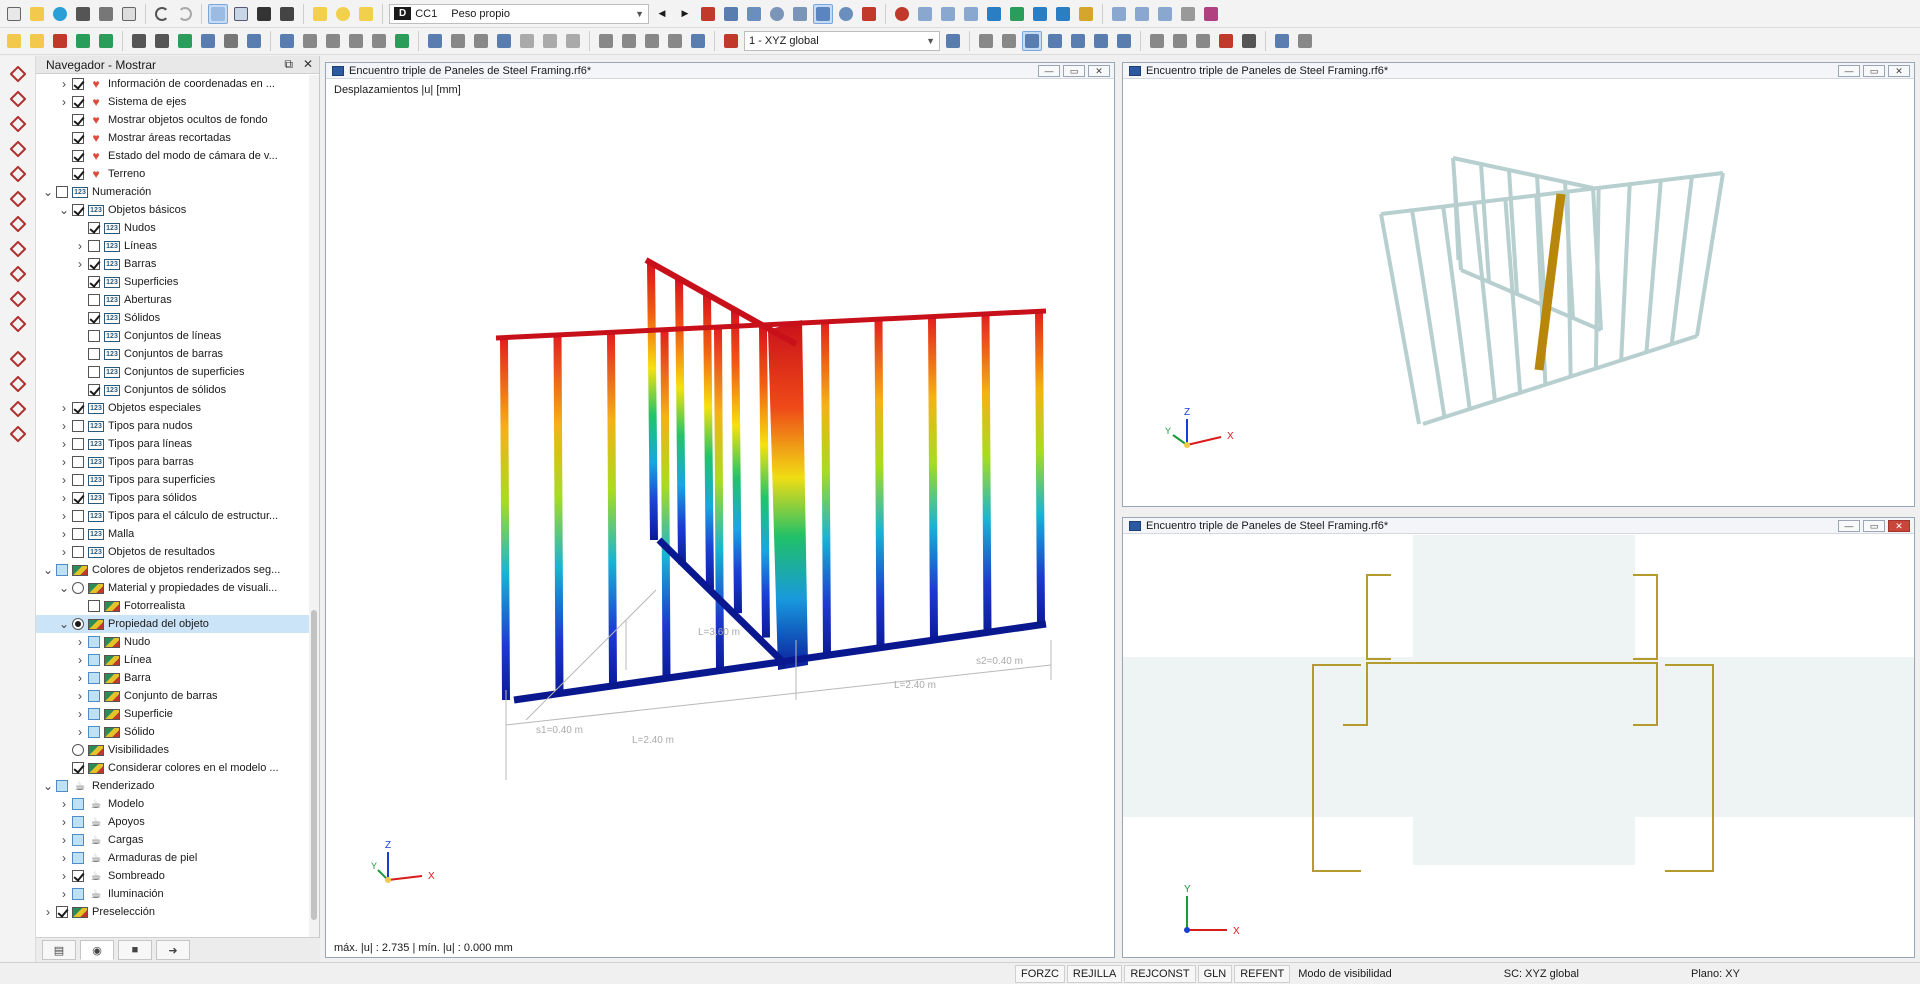  What do you see at coordinates (173, 426) in the screenshot?
I see `tree-item: › 123 Tipos para nudos` at bounding box center [173, 426].